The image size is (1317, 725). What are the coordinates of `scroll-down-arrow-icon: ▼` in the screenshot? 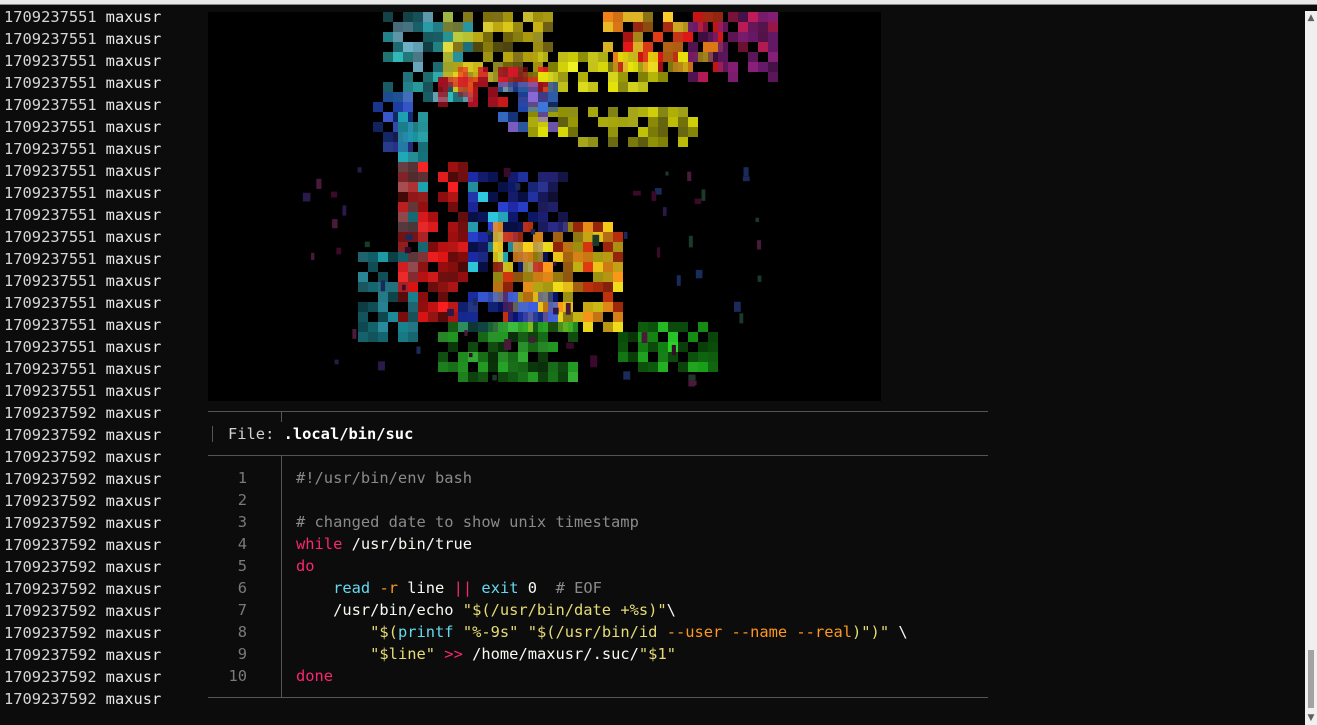 It's located at (1311, 718).